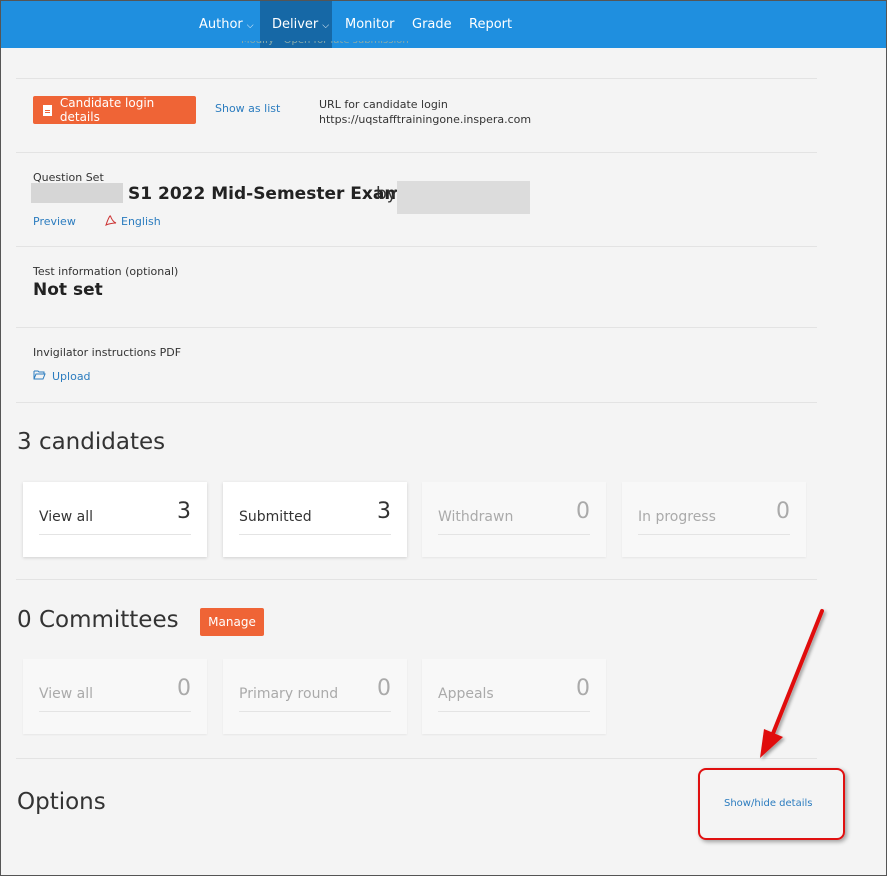 The width and height of the screenshot is (887, 876). Describe the element at coordinates (68, 290) in the screenshot. I see `test-info-value: Not set` at that location.